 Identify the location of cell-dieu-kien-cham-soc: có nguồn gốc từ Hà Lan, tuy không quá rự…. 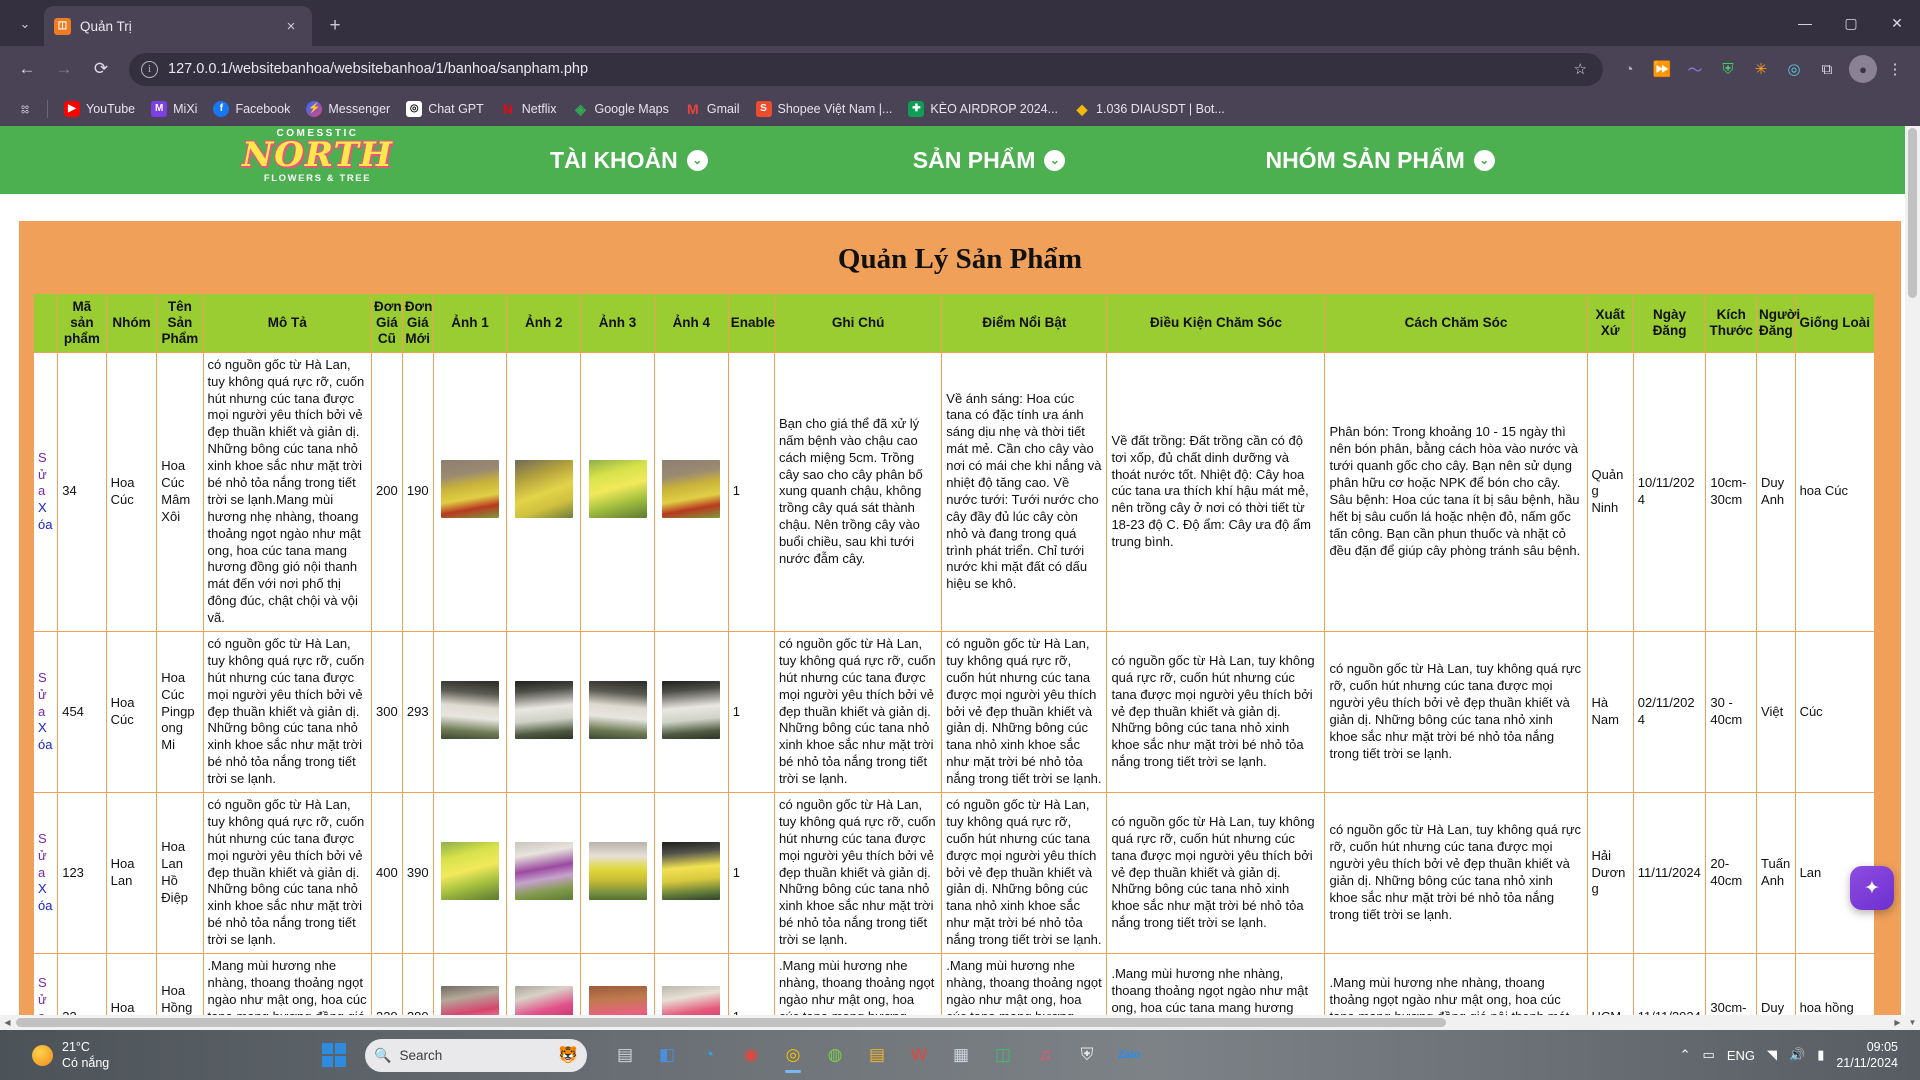
(1216, 873).